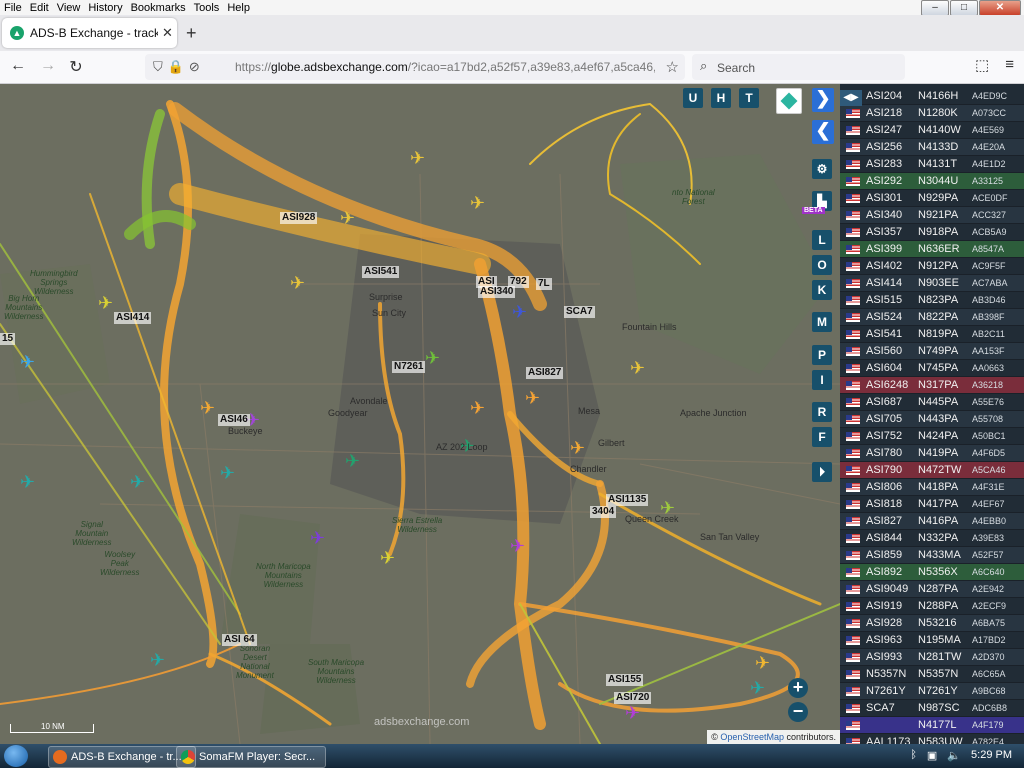 Image resolution: width=1024 pixels, height=768 pixels. I want to click on aircraft-row: N4177L A4F179, so click(932, 725).